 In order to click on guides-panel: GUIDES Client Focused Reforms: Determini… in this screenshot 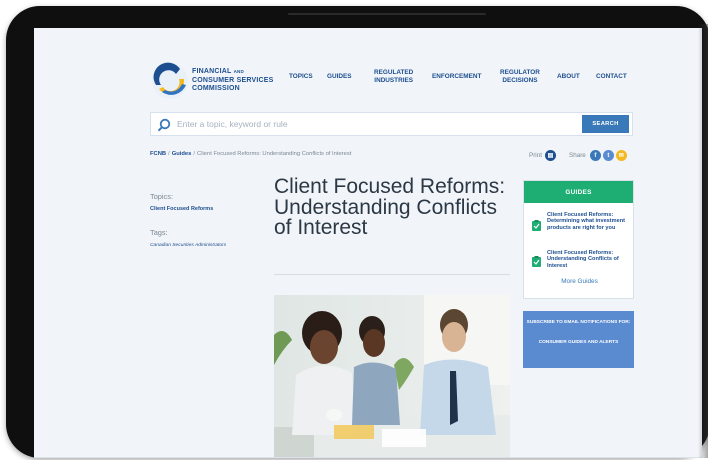, I will do `click(578, 239)`.